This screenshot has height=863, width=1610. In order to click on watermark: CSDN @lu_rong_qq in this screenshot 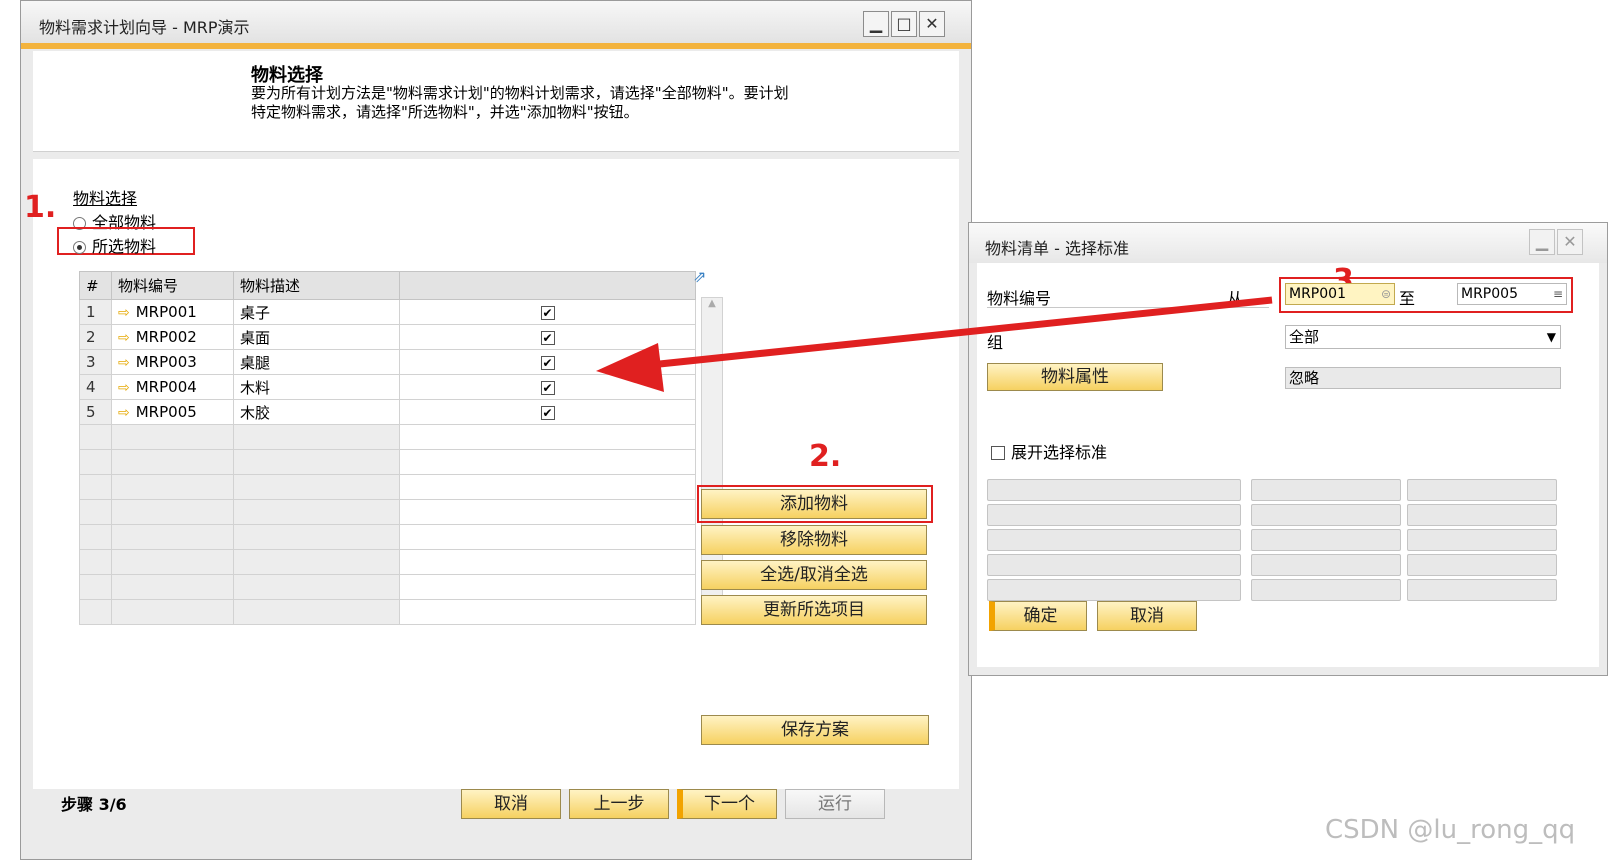, I will do `click(1450, 830)`.